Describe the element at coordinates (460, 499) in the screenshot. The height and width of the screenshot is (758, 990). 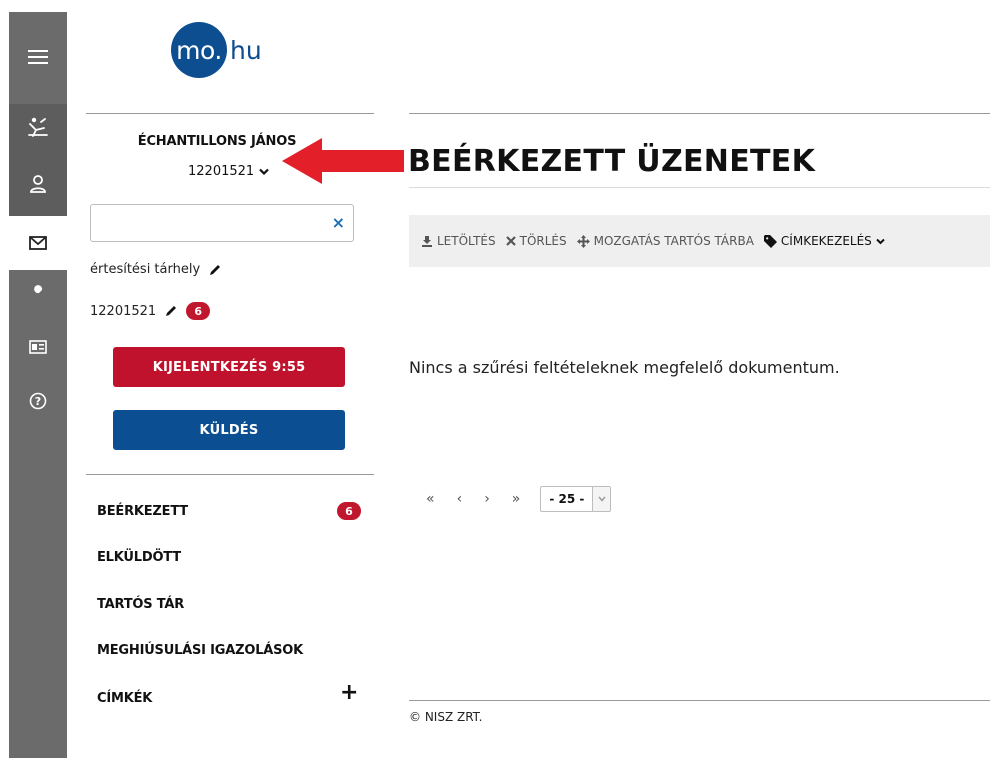
I see `prev-page-button: ‹` at that location.